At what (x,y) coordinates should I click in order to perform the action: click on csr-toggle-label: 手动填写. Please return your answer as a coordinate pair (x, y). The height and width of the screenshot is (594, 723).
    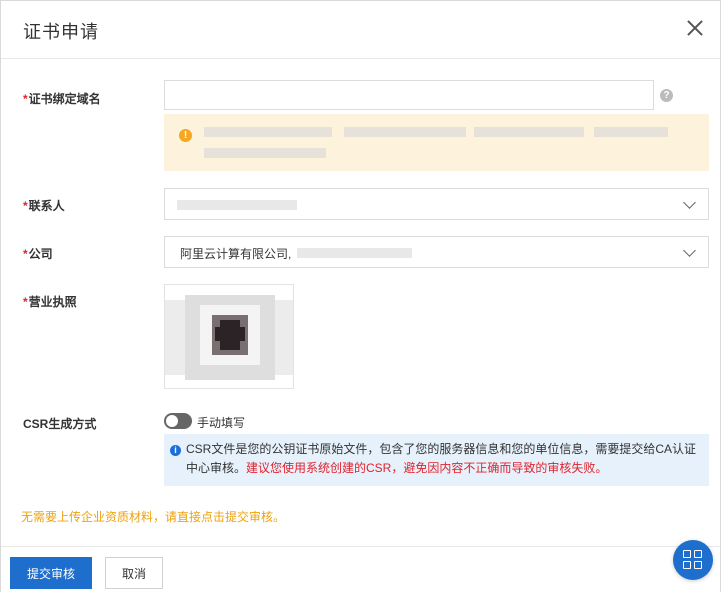
    Looking at the image, I should click on (221, 423).